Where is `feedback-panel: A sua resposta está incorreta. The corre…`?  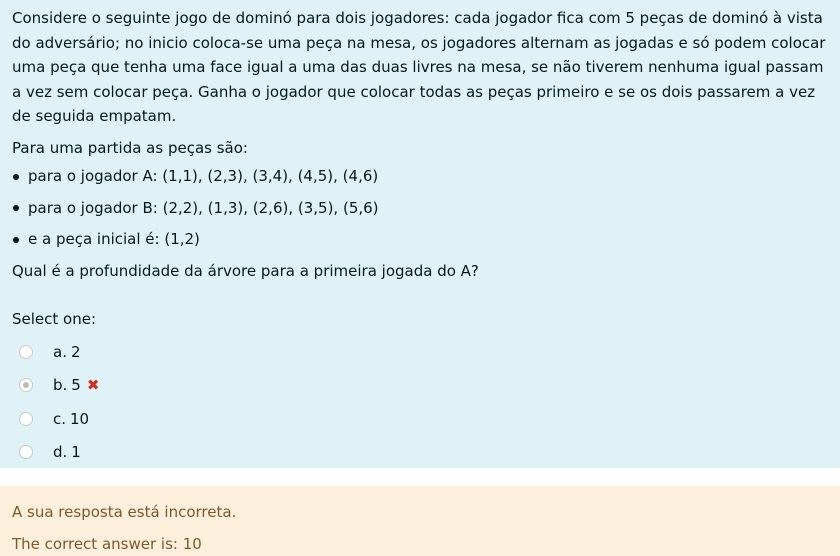 feedback-panel: A sua resposta está incorreta. The corre… is located at coordinates (420, 521).